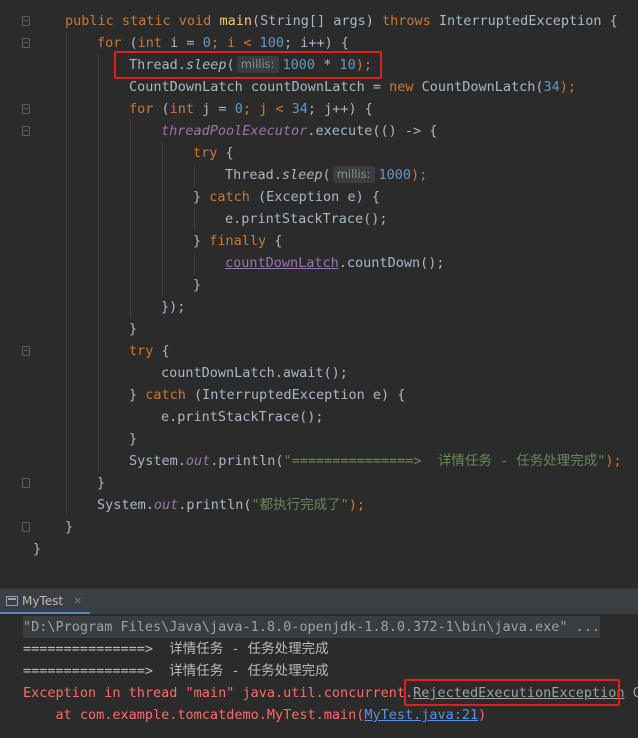 This screenshot has width=638, height=738. What do you see at coordinates (223, 43) in the screenshot?
I see `code-line: for (int i = 0; i < 100; i++) {` at bounding box center [223, 43].